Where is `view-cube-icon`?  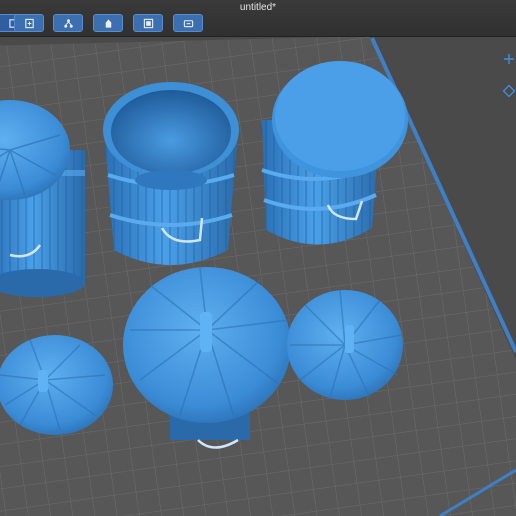
view-cube-icon is located at coordinates (509, 91).